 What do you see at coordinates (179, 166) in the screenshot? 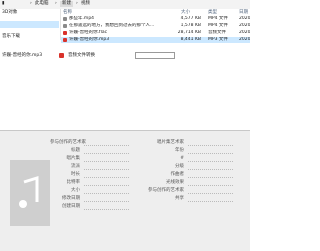
I see `detail-label: 分级` at bounding box center [179, 166].